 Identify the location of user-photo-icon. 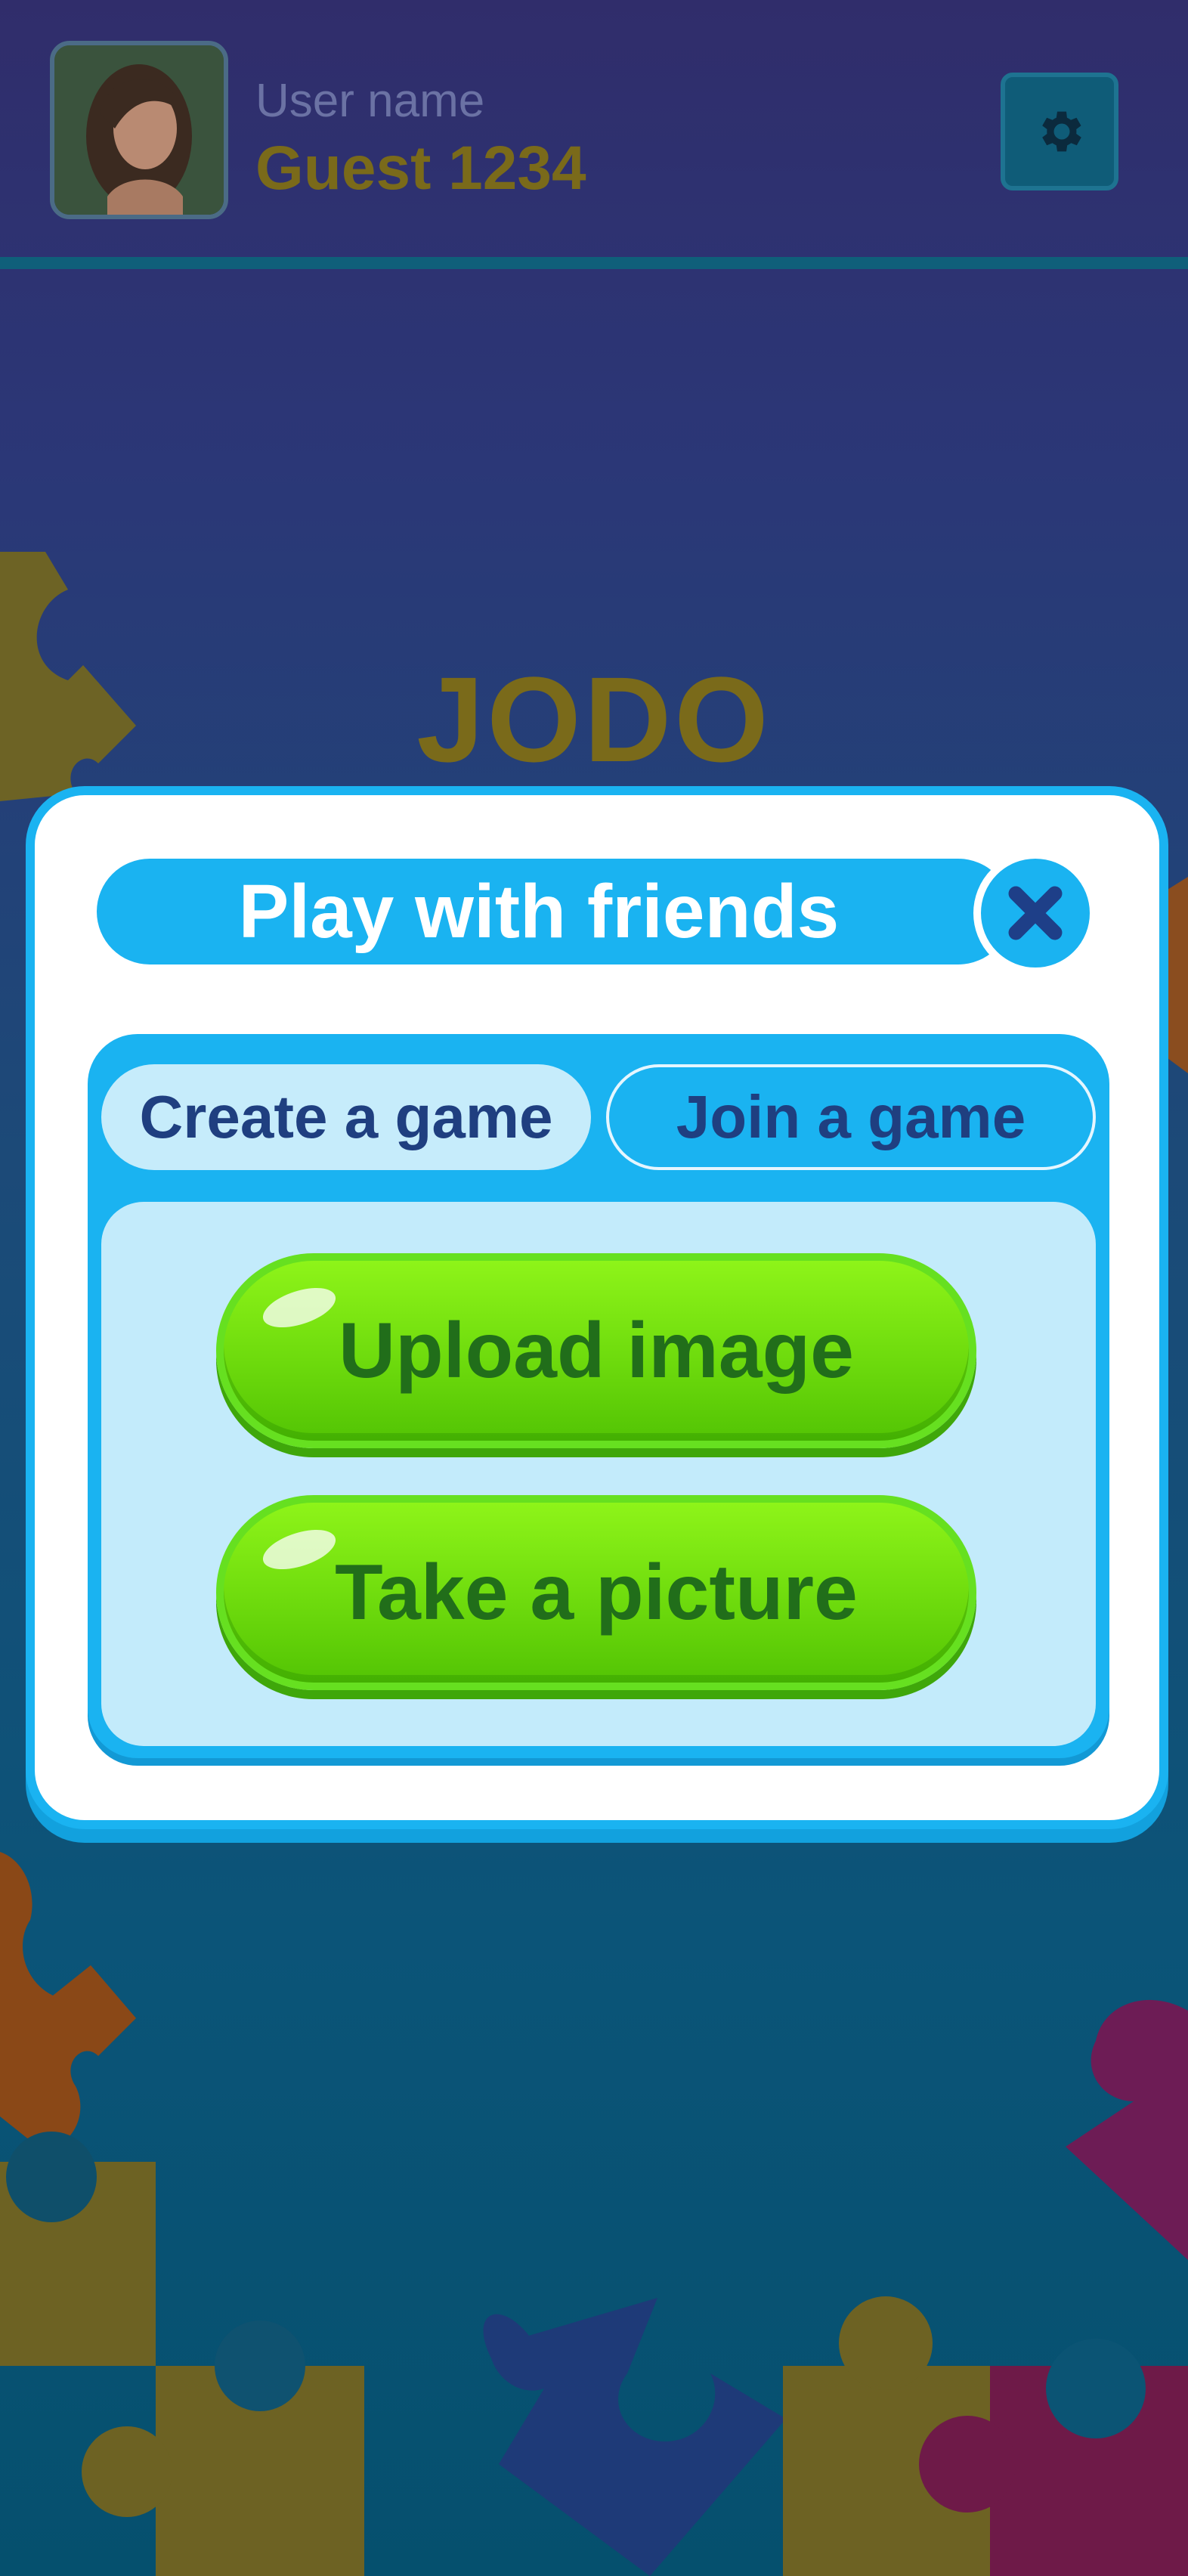
(139, 130).